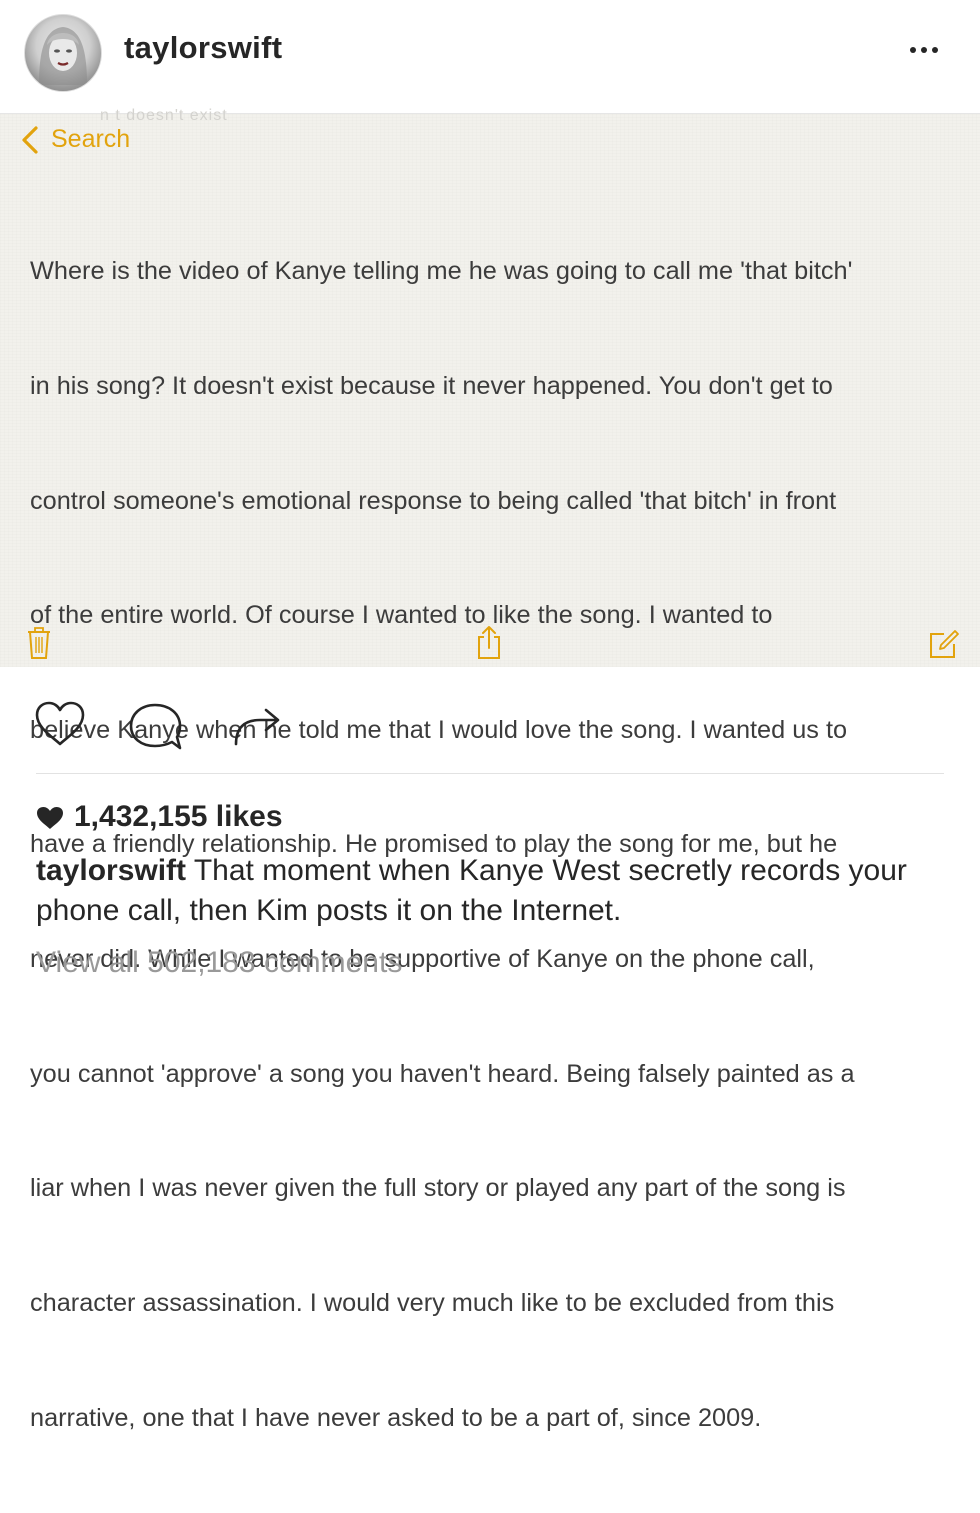 The image size is (980, 1513). Describe the element at coordinates (91, 139) in the screenshot. I see `back-label: Search` at that location.